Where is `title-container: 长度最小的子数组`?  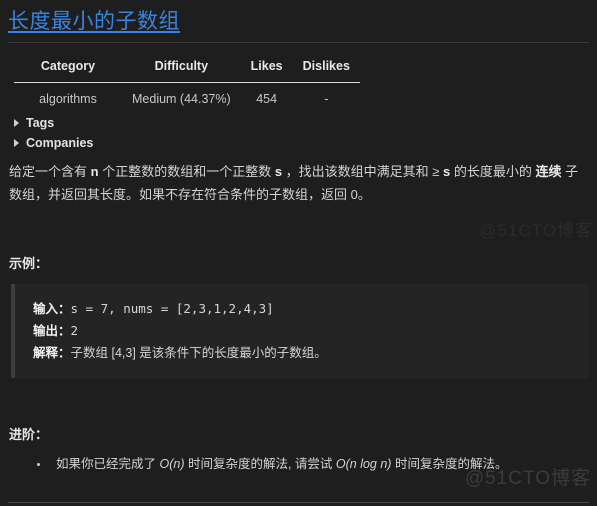
title-container: 长度最小的子数组 is located at coordinates (298, 17).